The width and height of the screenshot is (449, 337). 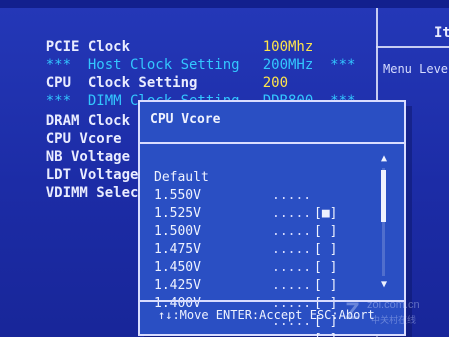 What do you see at coordinates (384, 159) in the screenshot?
I see `scroll-up-icon: ▲` at bounding box center [384, 159].